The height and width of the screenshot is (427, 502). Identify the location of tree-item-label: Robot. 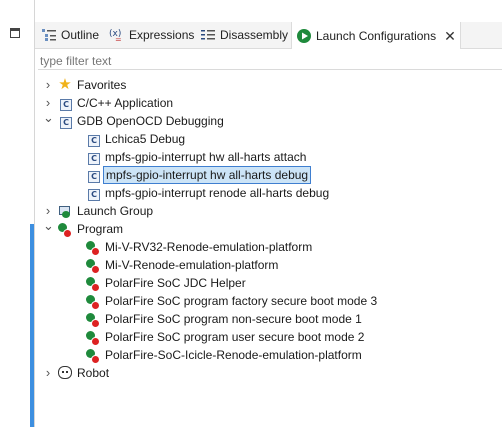
(93, 373).